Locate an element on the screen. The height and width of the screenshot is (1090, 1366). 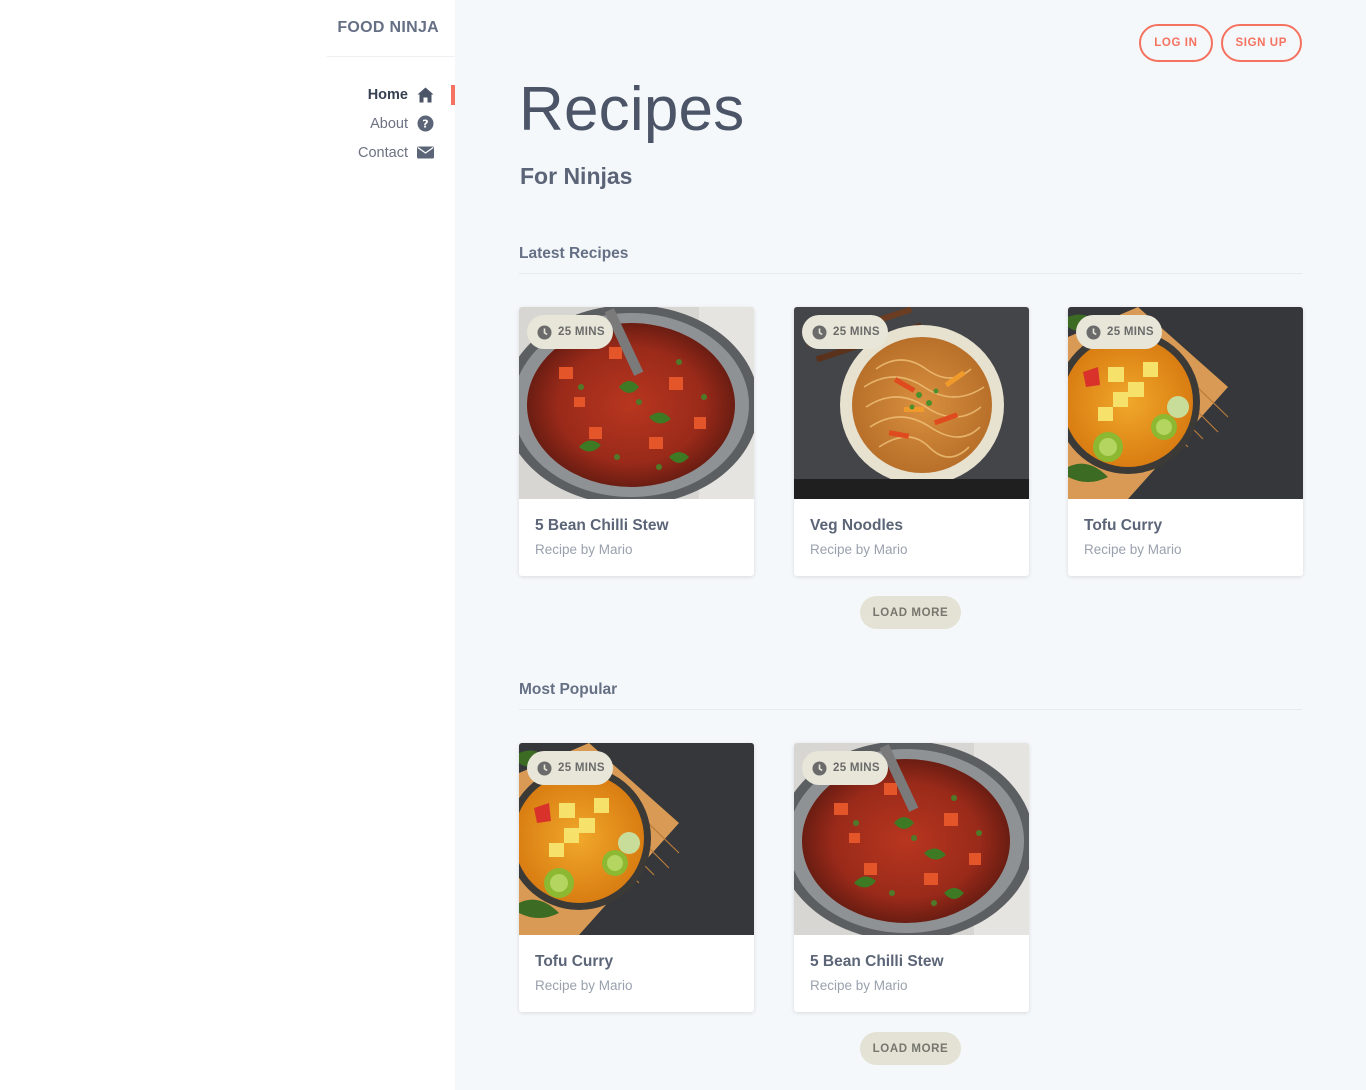
question-circle-icon: ? is located at coordinates (425, 123).